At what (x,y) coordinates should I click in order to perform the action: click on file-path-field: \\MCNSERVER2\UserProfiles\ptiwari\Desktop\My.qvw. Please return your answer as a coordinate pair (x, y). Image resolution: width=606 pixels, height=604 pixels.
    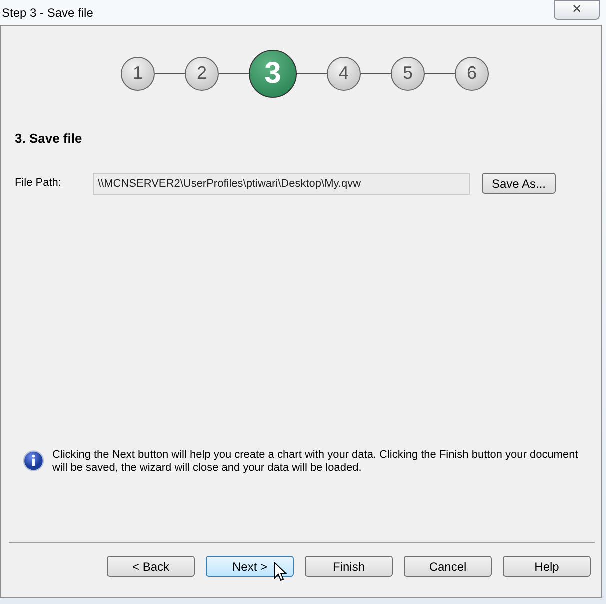
    Looking at the image, I should click on (281, 183).